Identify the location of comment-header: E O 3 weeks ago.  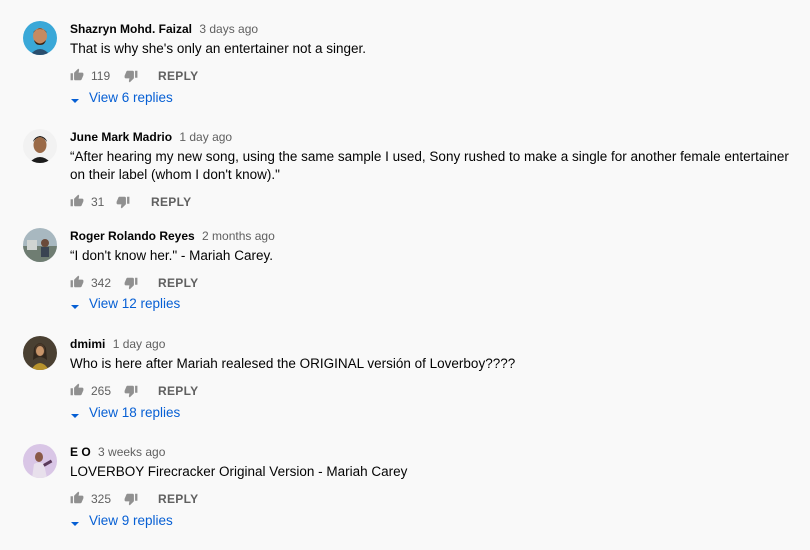
(435, 452).